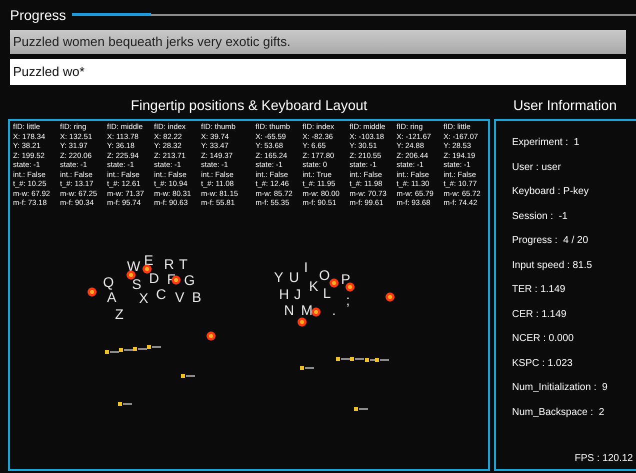 Image resolution: width=636 pixels, height=473 pixels. What do you see at coordinates (111, 297) in the screenshot?
I see `key-label: A` at bounding box center [111, 297].